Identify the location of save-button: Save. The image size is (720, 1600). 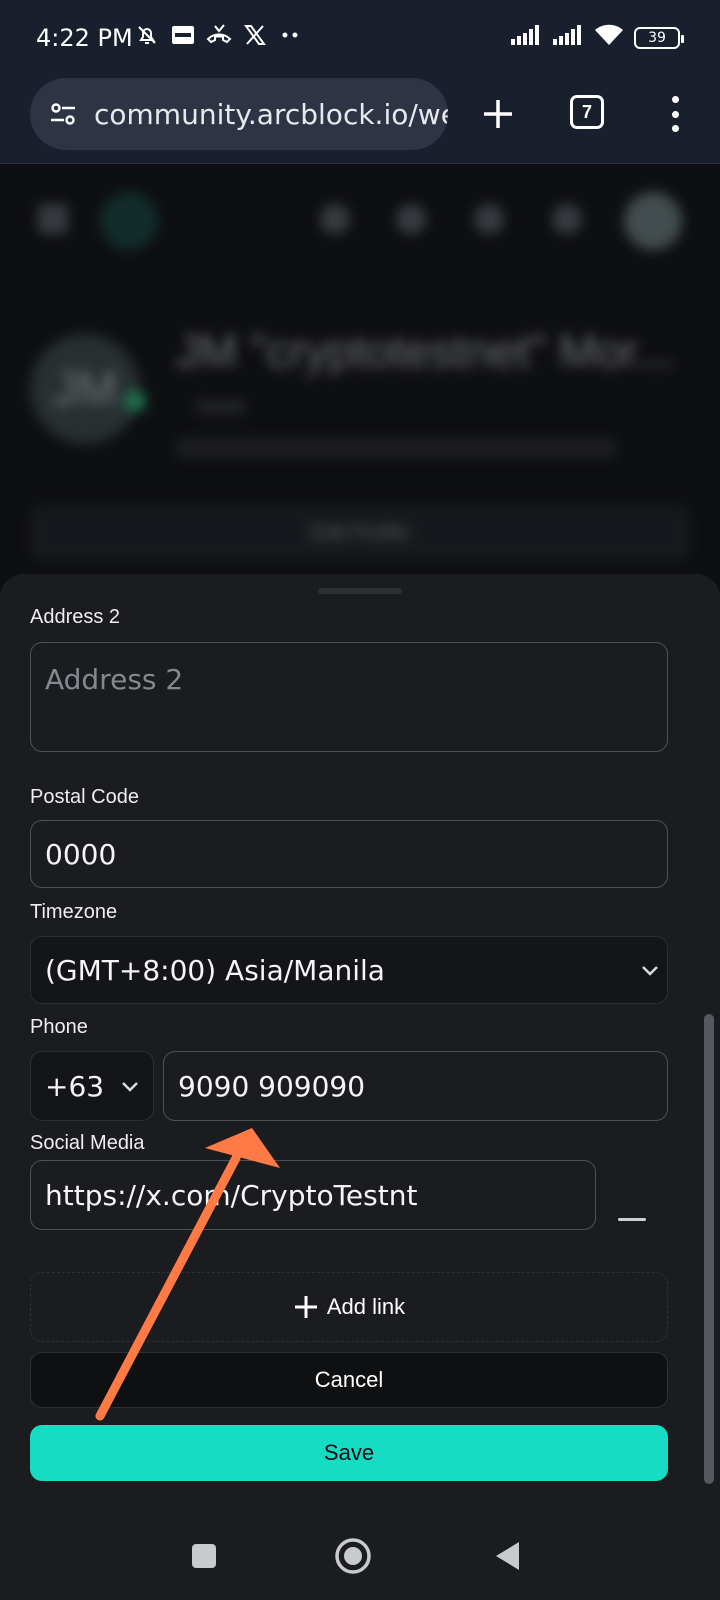
(349, 1453).